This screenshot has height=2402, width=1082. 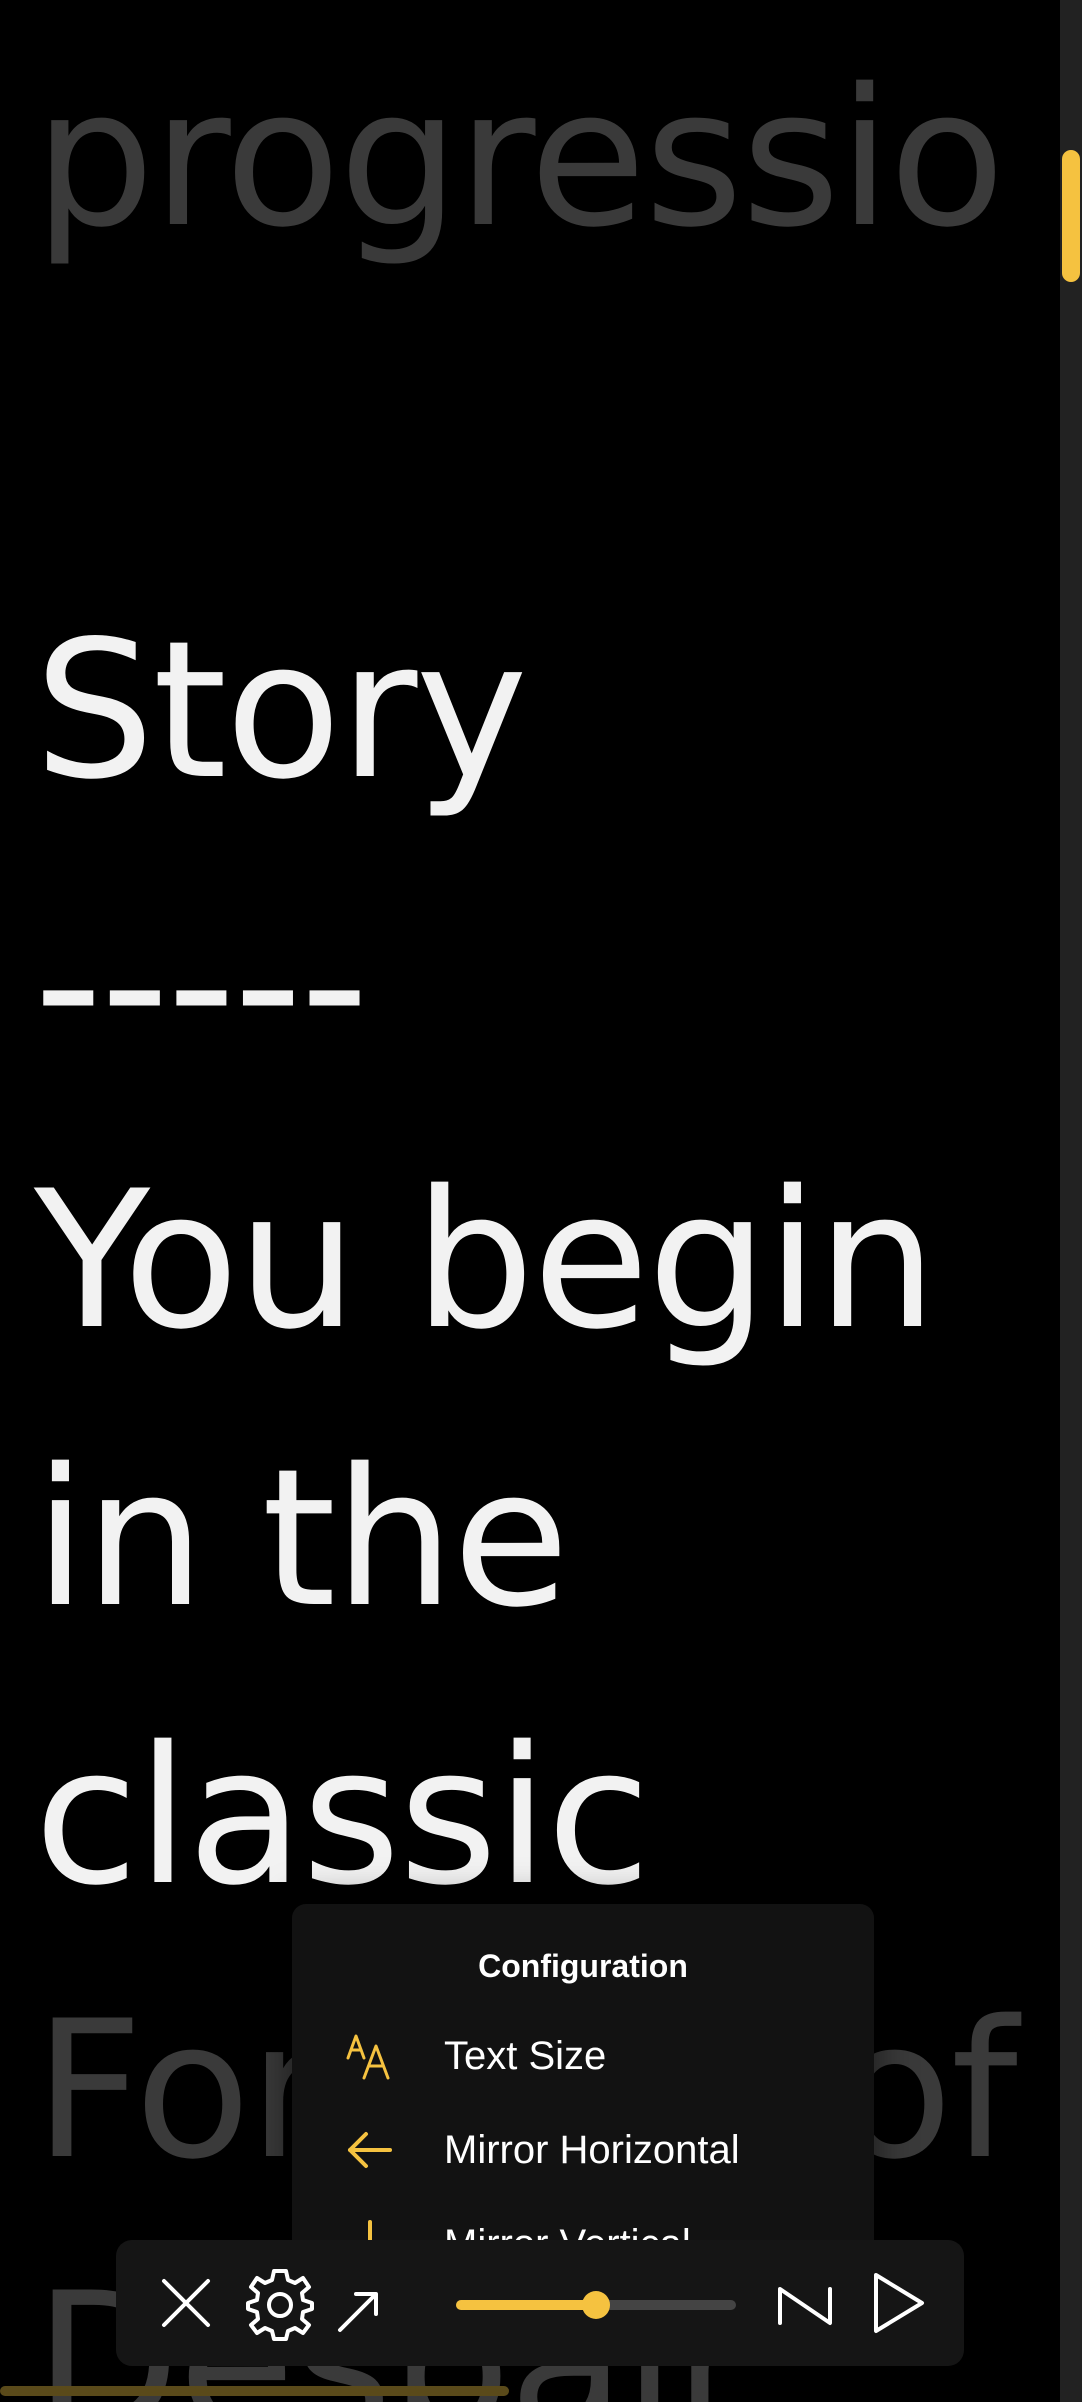 What do you see at coordinates (519, 158) in the screenshot?
I see `script-line: progressio` at bounding box center [519, 158].